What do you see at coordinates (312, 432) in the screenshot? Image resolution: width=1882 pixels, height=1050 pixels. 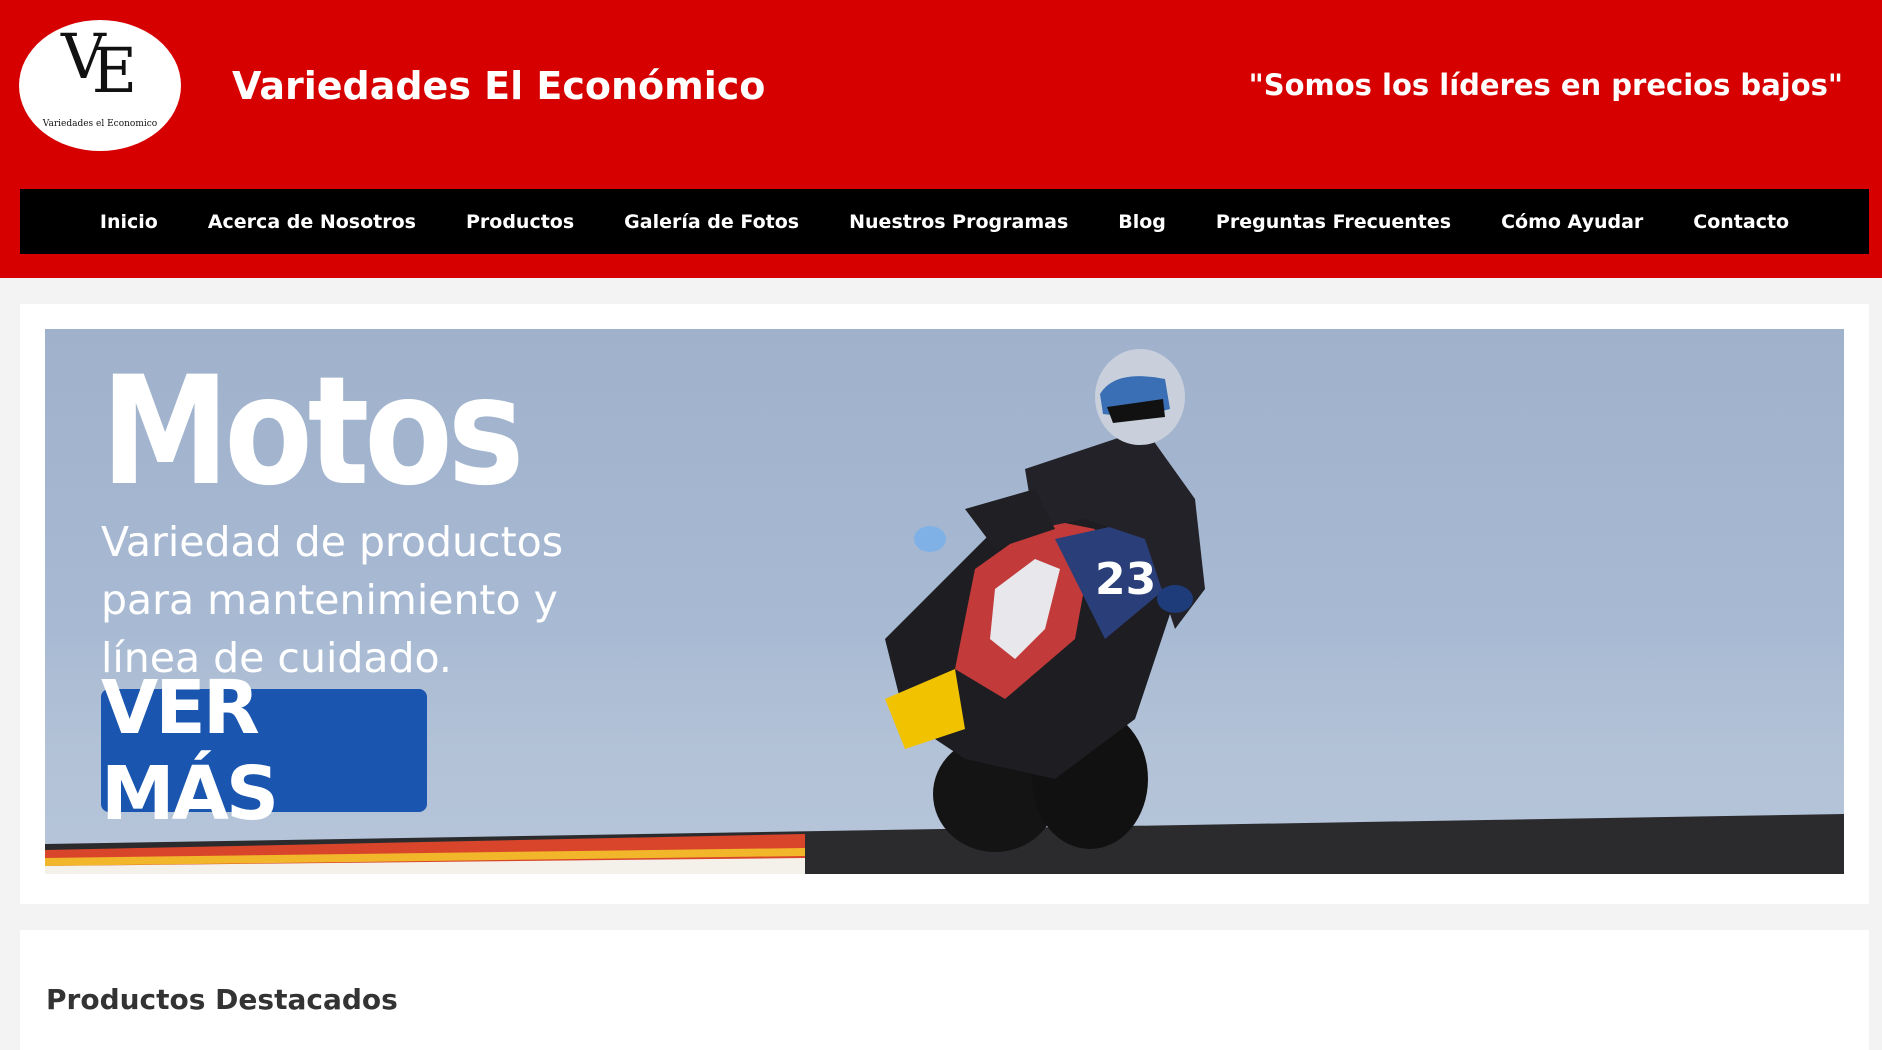 I see `banner-title: Motos` at bounding box center [312, 432].